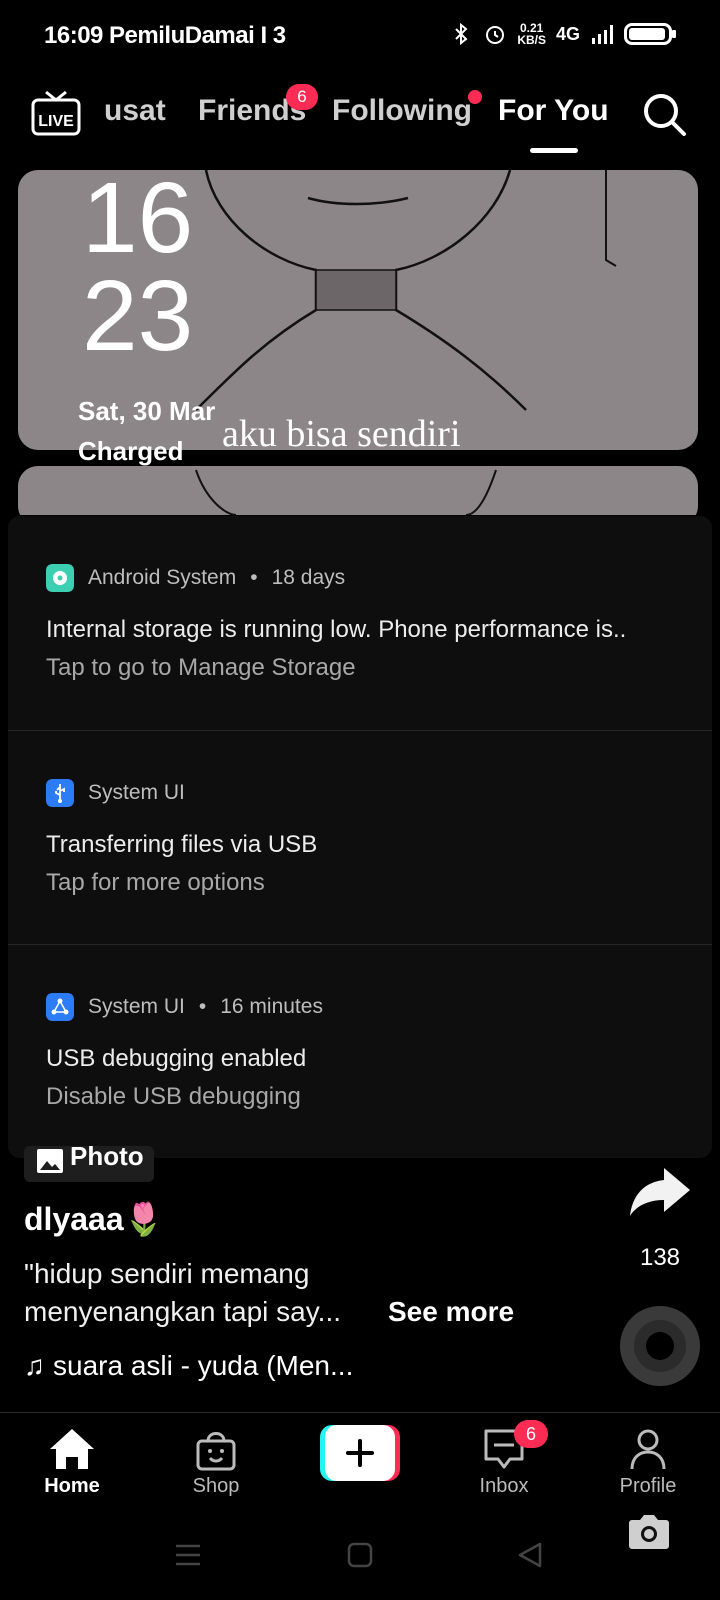 This screenshot has height=1600, width=720. Describe the element at coordinates (495, 35) in the screenshot. I see `alarm-icon` at that location.